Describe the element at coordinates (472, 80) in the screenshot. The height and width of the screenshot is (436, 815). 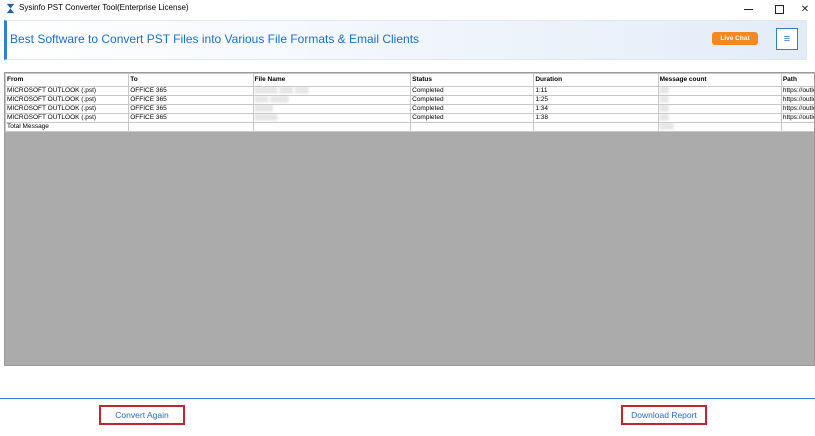
I see `column-header: Status` at that location.